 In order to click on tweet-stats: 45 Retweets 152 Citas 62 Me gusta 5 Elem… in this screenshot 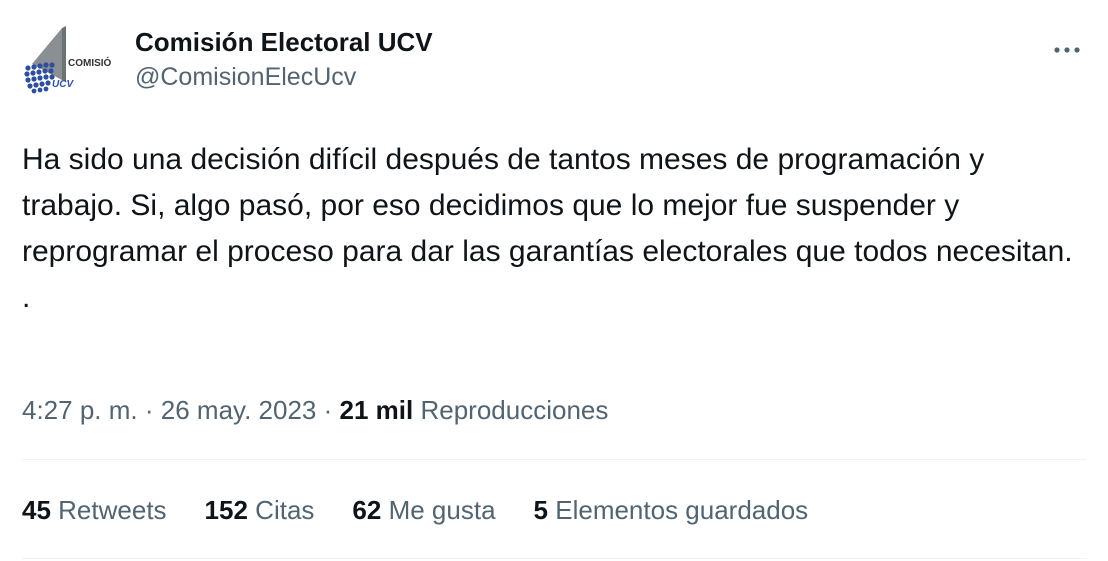, I will do `click(434, 510)`.